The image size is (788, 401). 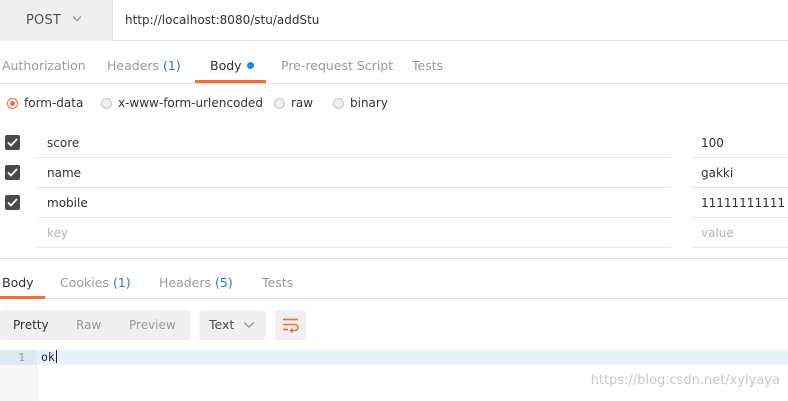 I want to click on radio-selected-icon, so click(x=12, y=103).